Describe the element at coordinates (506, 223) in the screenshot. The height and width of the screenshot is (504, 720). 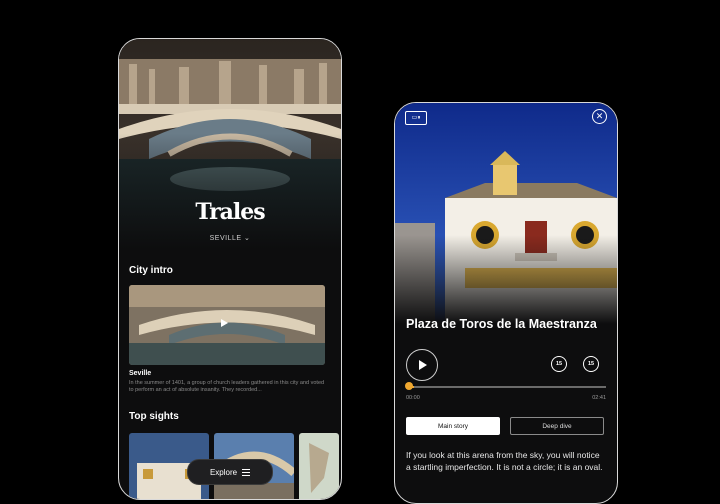
I see `plaza-de-toros-image` at that location.